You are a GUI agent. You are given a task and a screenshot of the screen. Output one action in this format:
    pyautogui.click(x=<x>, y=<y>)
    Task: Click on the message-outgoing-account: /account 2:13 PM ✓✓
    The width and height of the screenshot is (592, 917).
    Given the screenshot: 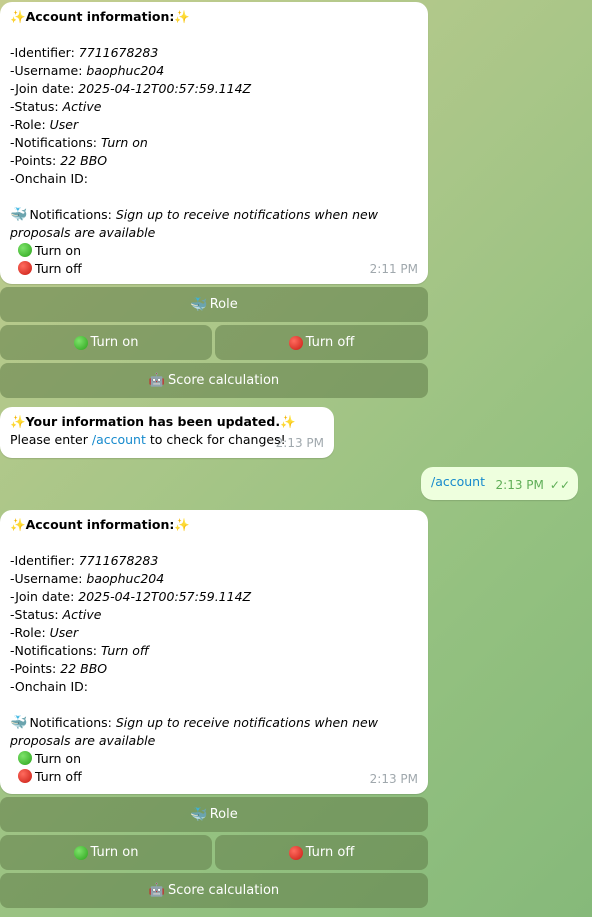 What is the action you would take?
    pyautogui.click(x=499, y=483)
    